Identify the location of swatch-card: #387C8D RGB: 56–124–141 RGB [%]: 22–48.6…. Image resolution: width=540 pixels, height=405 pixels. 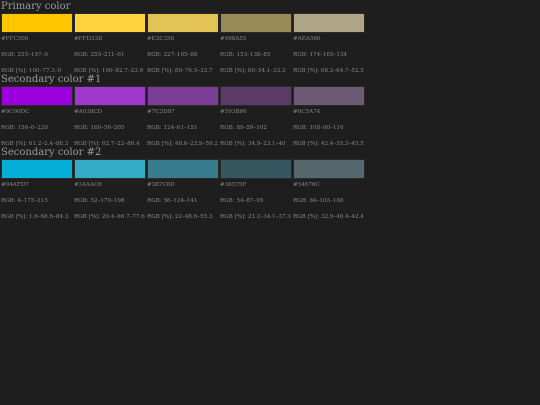
(183, 189).